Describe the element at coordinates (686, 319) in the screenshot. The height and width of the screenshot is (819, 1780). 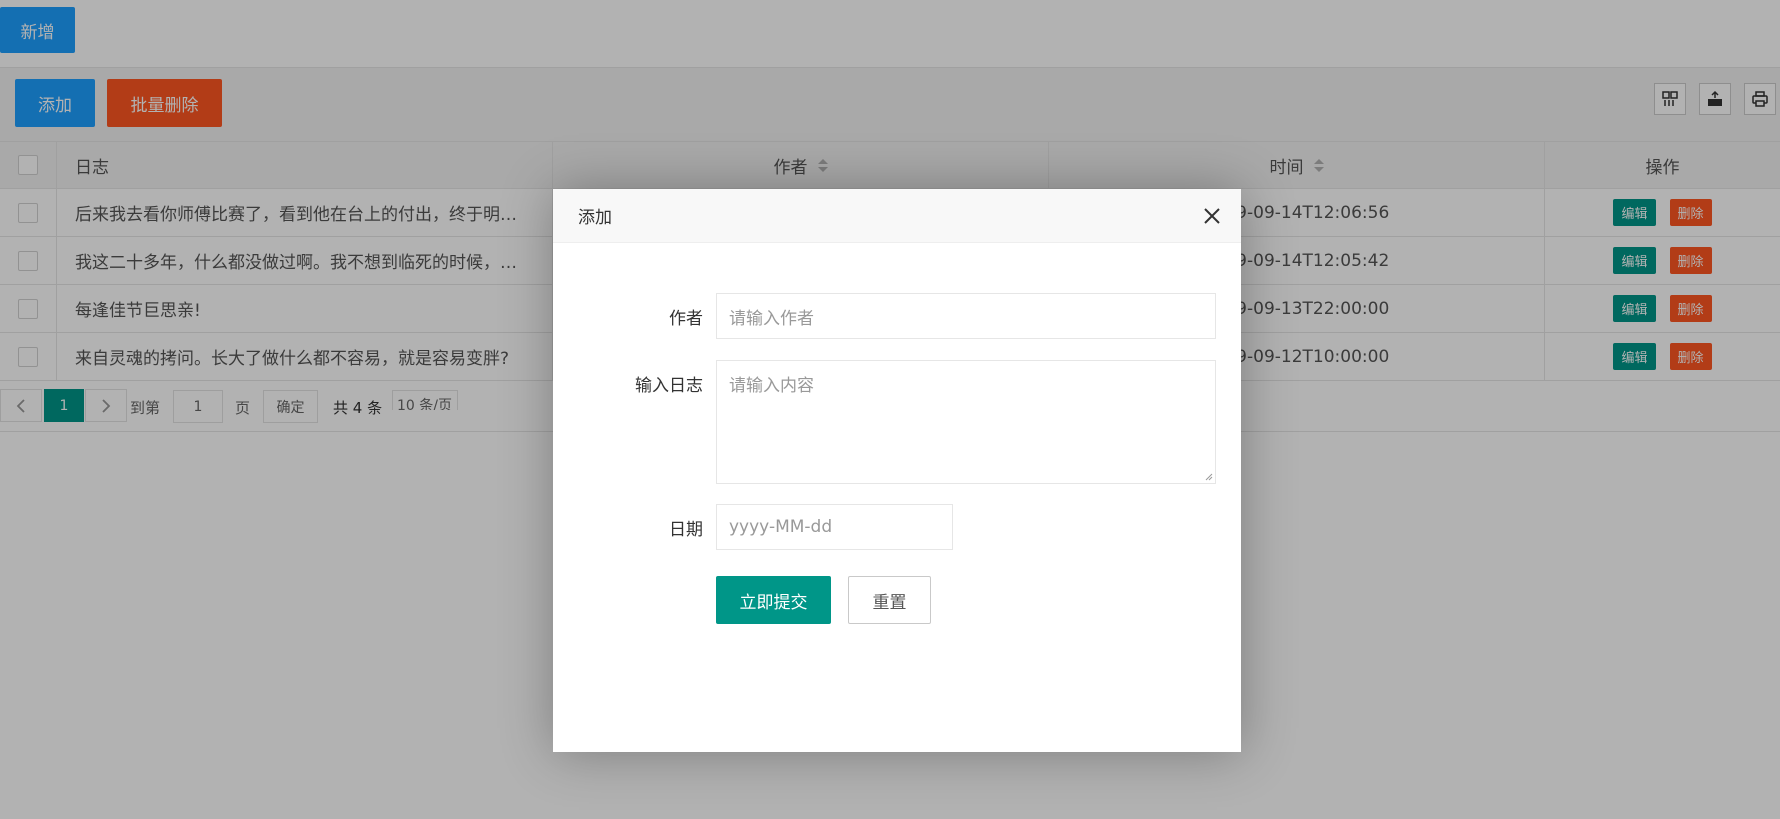
I see `author-label: 作者` at that location.